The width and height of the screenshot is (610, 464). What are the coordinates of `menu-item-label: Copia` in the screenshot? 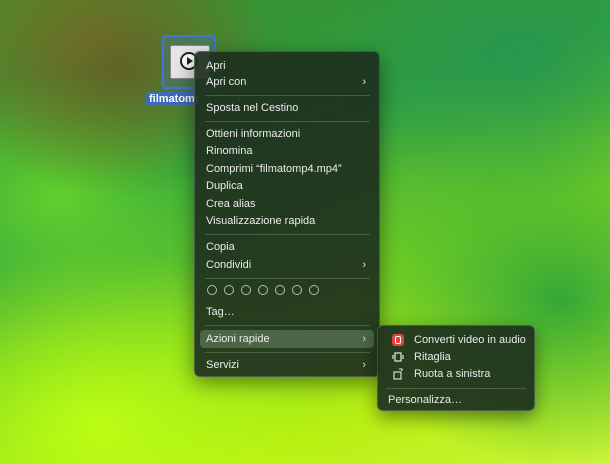 It's located at (220, 247).